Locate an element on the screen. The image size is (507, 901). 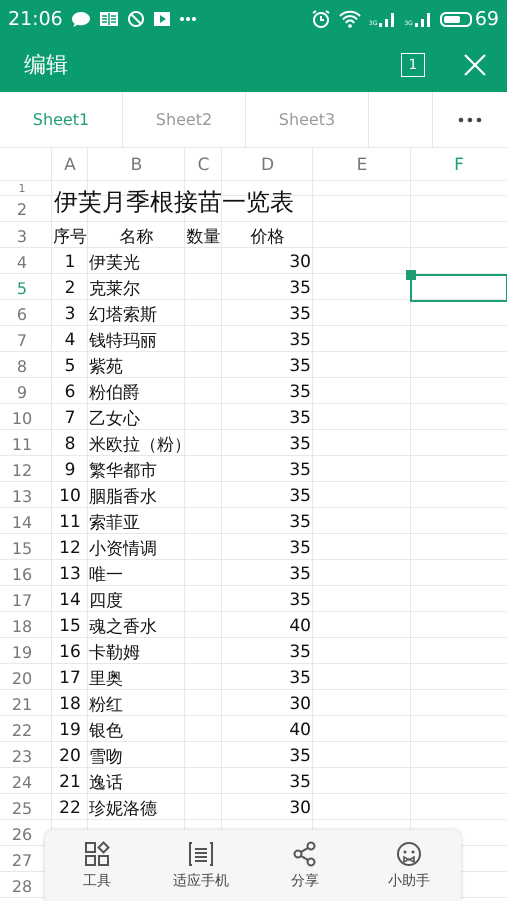
table-cell-text: 索菲亚 is located at coordinates (114, 523).